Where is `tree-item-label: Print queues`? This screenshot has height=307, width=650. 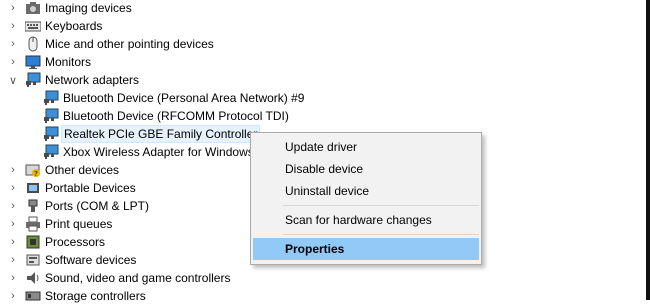
tree-item-label: Print queues is located at coordinates (79, 224).